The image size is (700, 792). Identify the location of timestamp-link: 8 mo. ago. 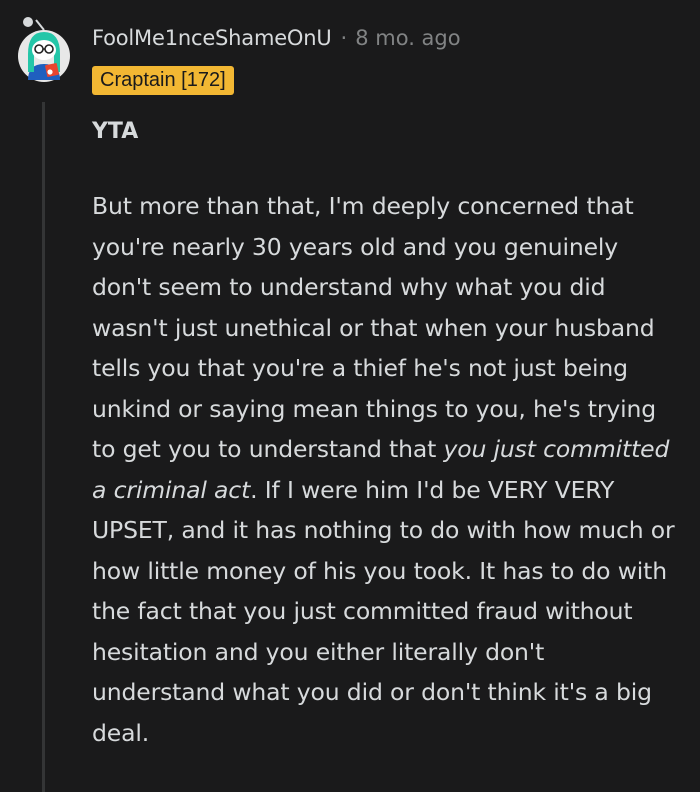
(407, 38).